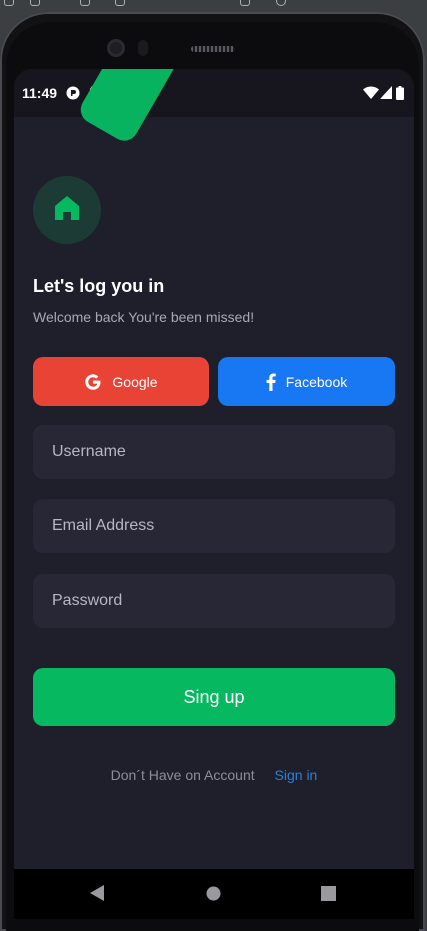 This screenshot has width=427, height=931. Describe the element at coordinates (182, 775) in the screenshot. I see `account-prompt-text: Don´t Have on Account` at that location.